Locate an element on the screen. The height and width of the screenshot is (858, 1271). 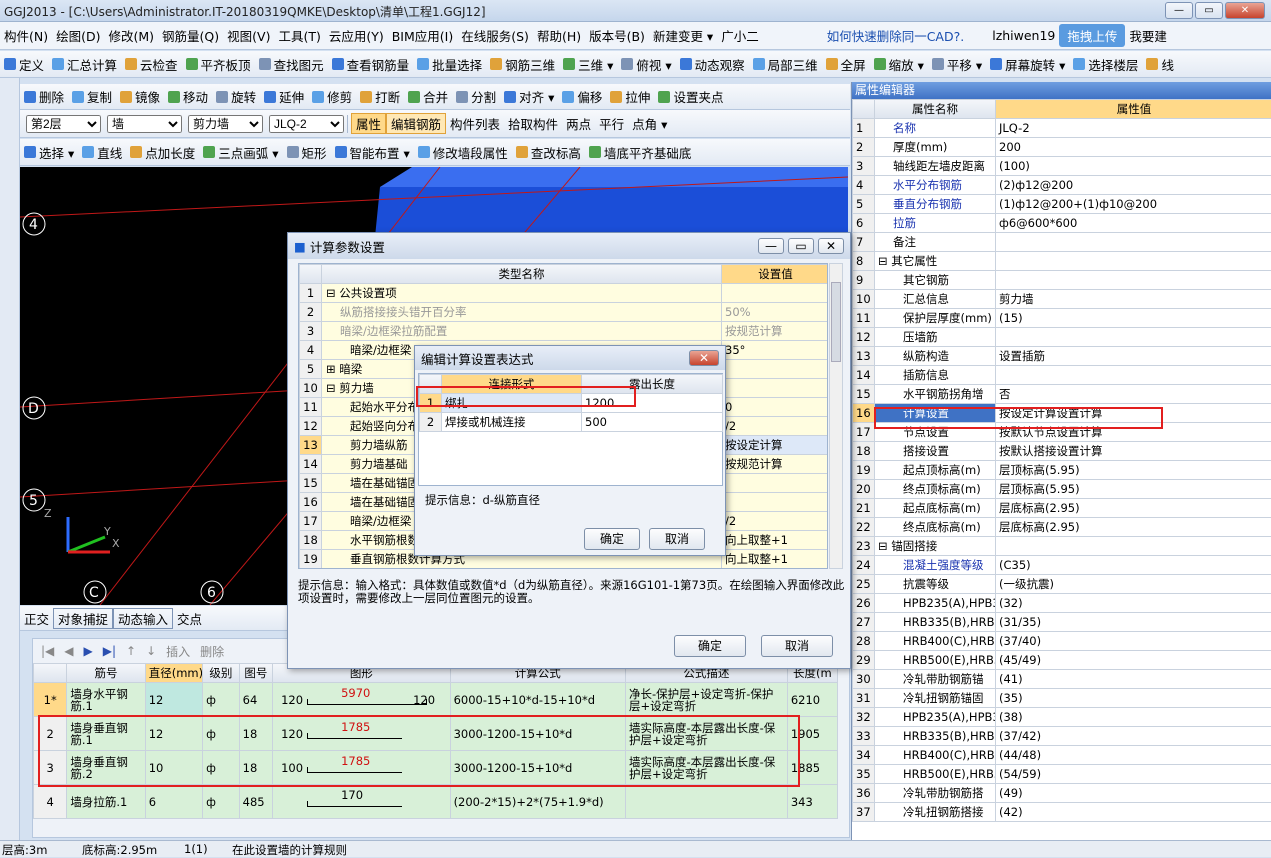
edit-button: 对齐 ▾ is located at coordinates (529, 96).